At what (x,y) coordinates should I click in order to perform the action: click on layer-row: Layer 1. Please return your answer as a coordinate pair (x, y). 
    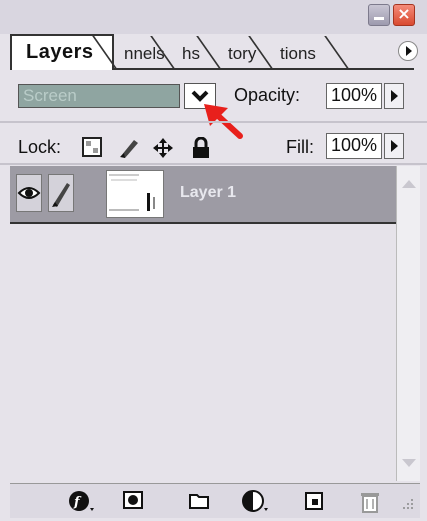
    Looking at the image, I should click on (203, 195).